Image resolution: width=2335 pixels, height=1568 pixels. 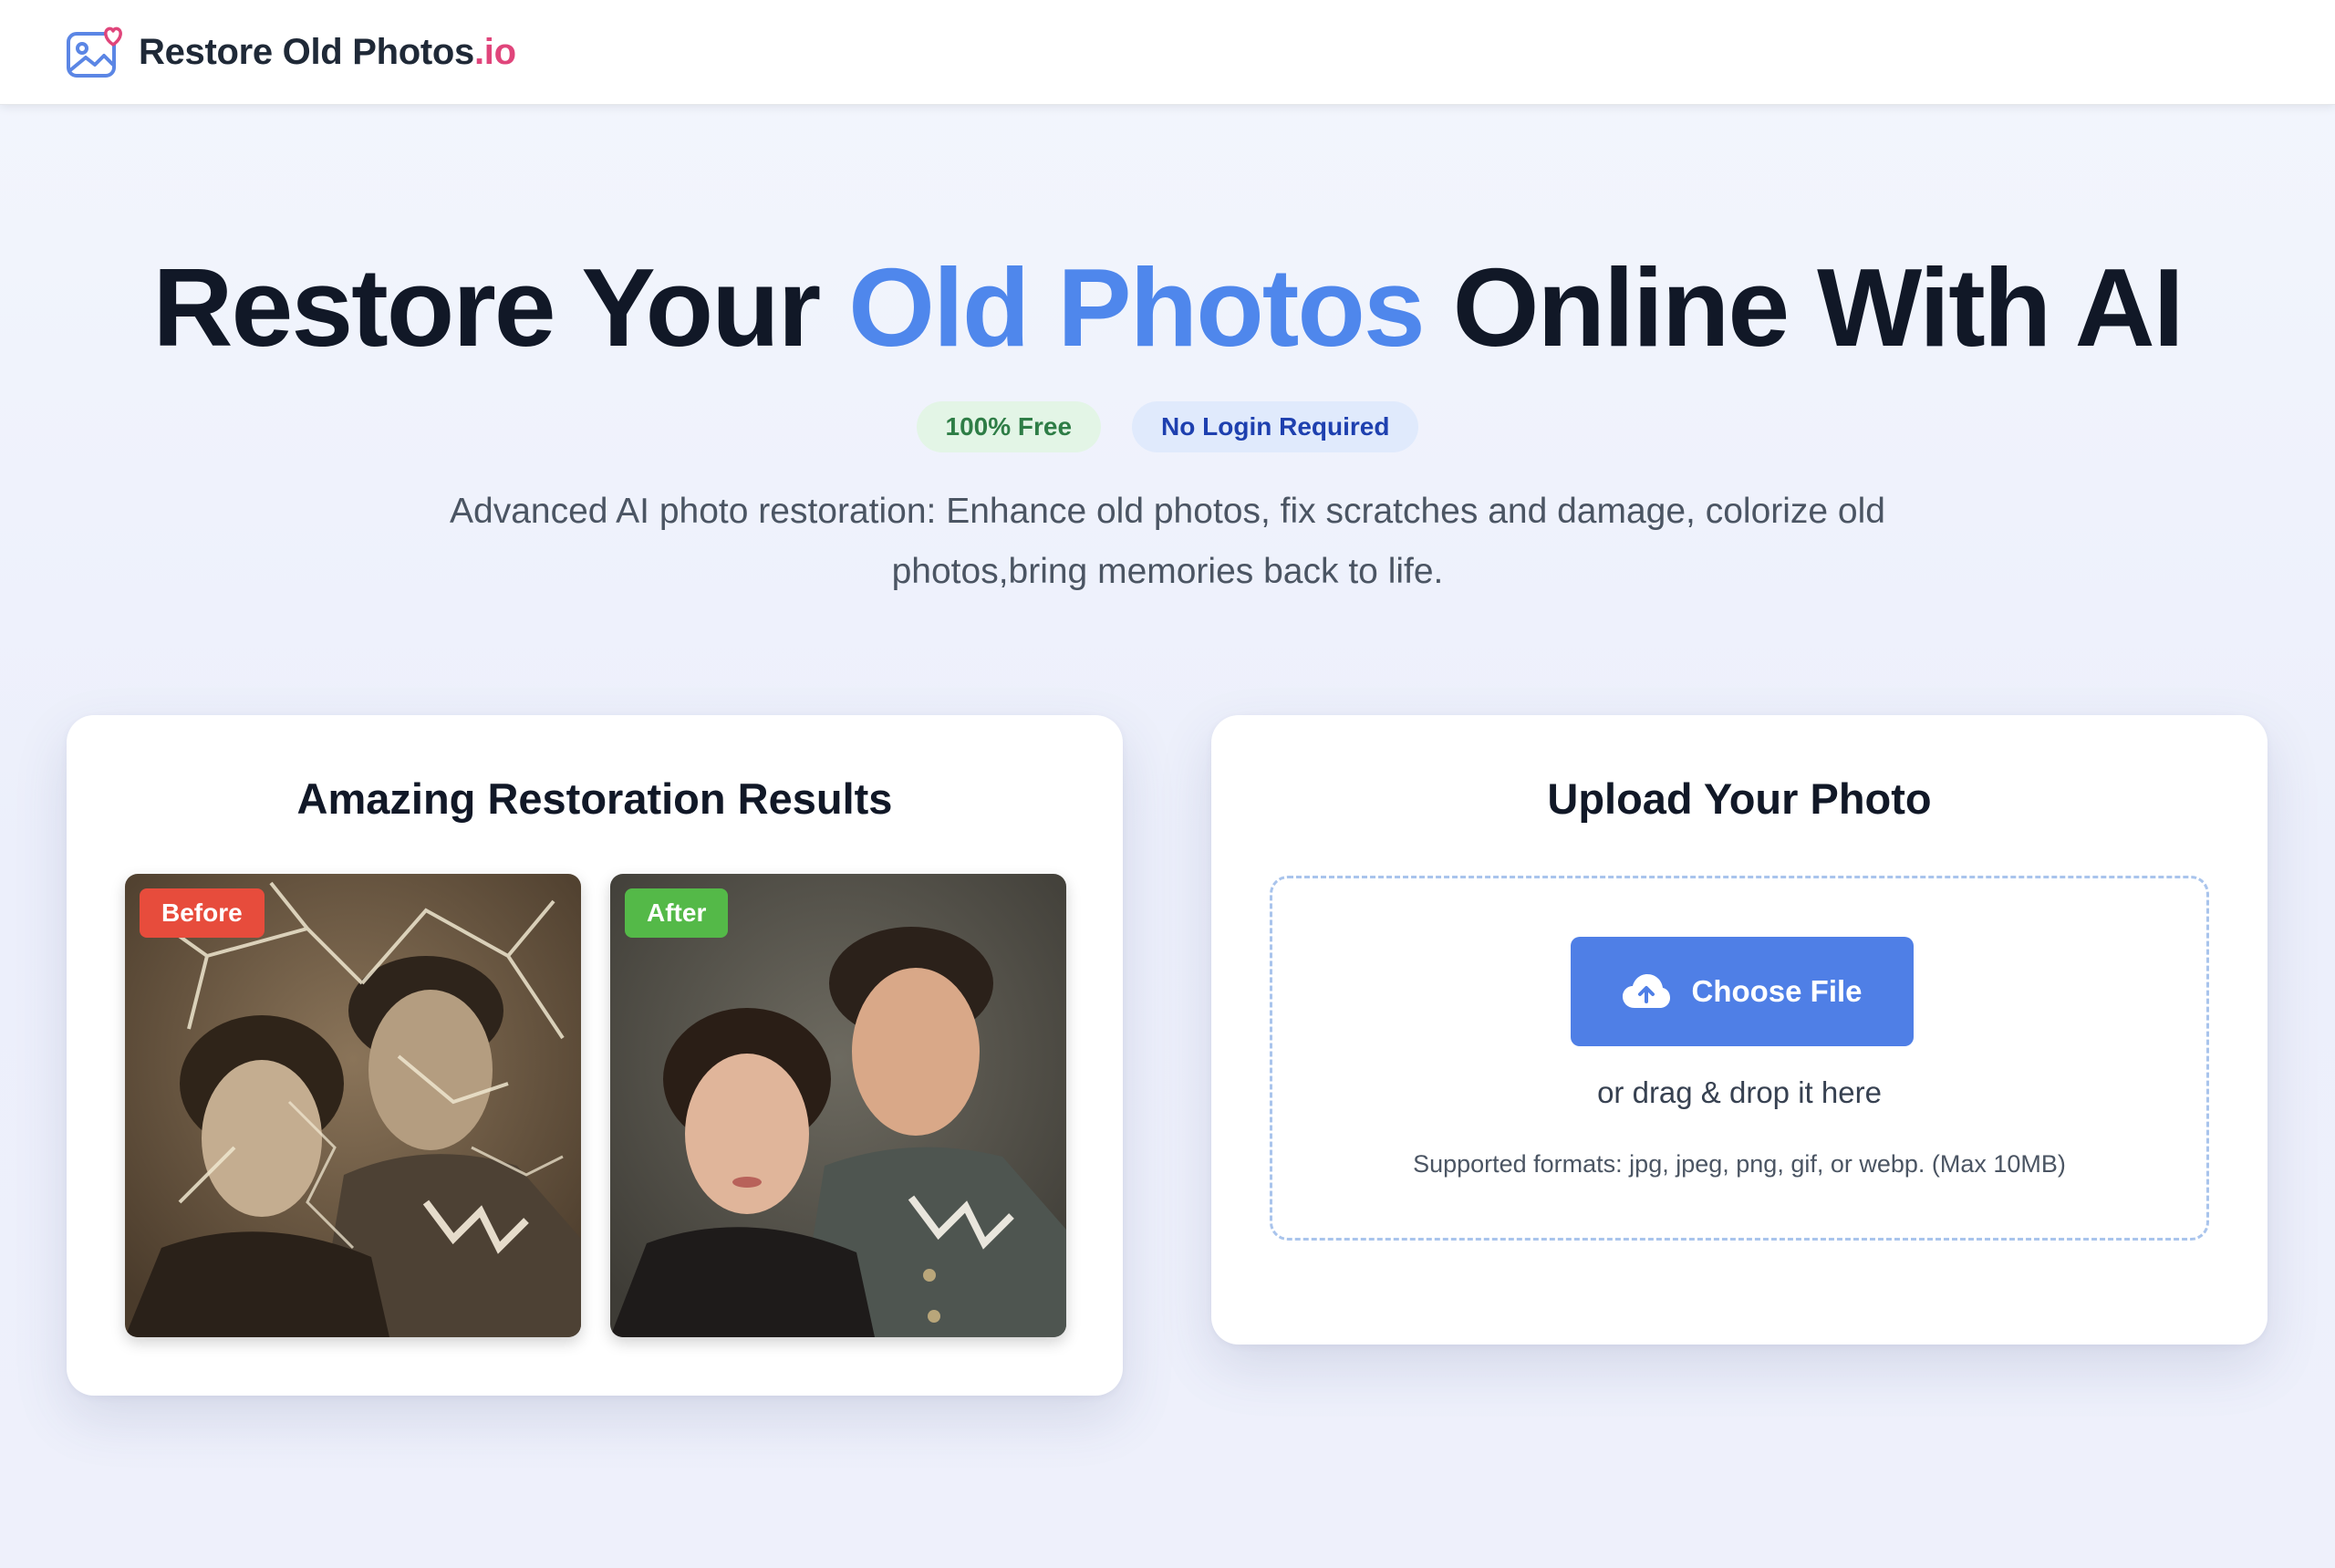 What do you see at coordinates (1740, 1092) in the screenshot?
I see `drag-drop-hint: or drag & drop it here` at bounding box center [1740, 1092].